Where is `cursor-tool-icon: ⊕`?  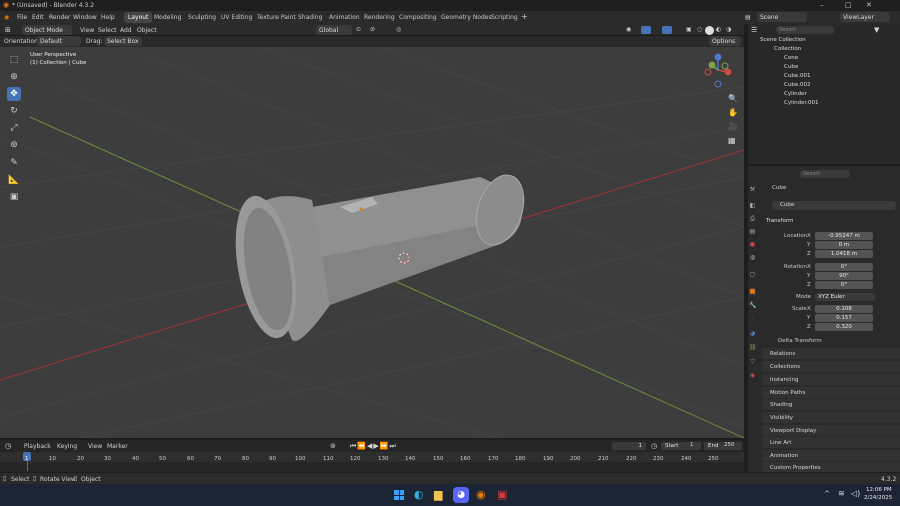
cursor-tool-icon: ⊕ is located at coordinates (14, 77).